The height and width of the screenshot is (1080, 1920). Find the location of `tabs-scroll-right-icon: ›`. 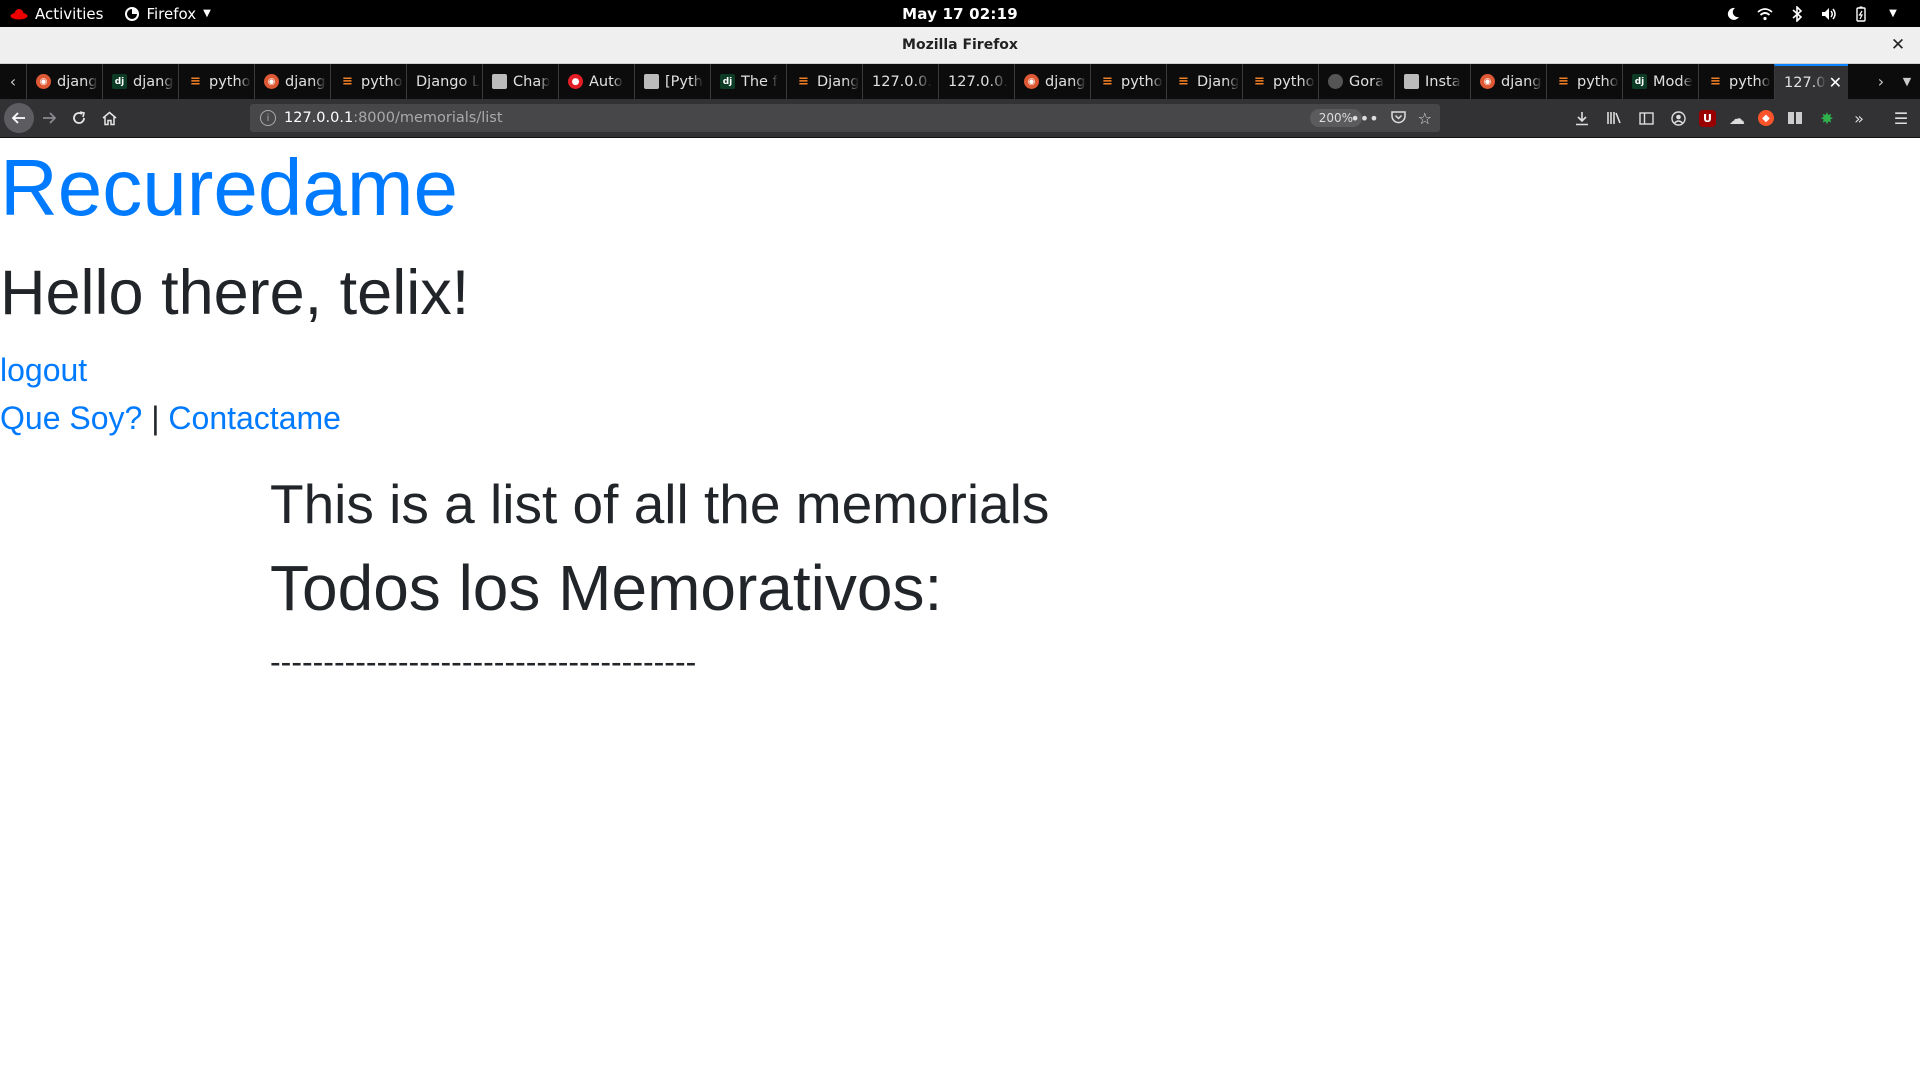

tabs-scroll-right-icon: › is located at coordinates (1881, 81).